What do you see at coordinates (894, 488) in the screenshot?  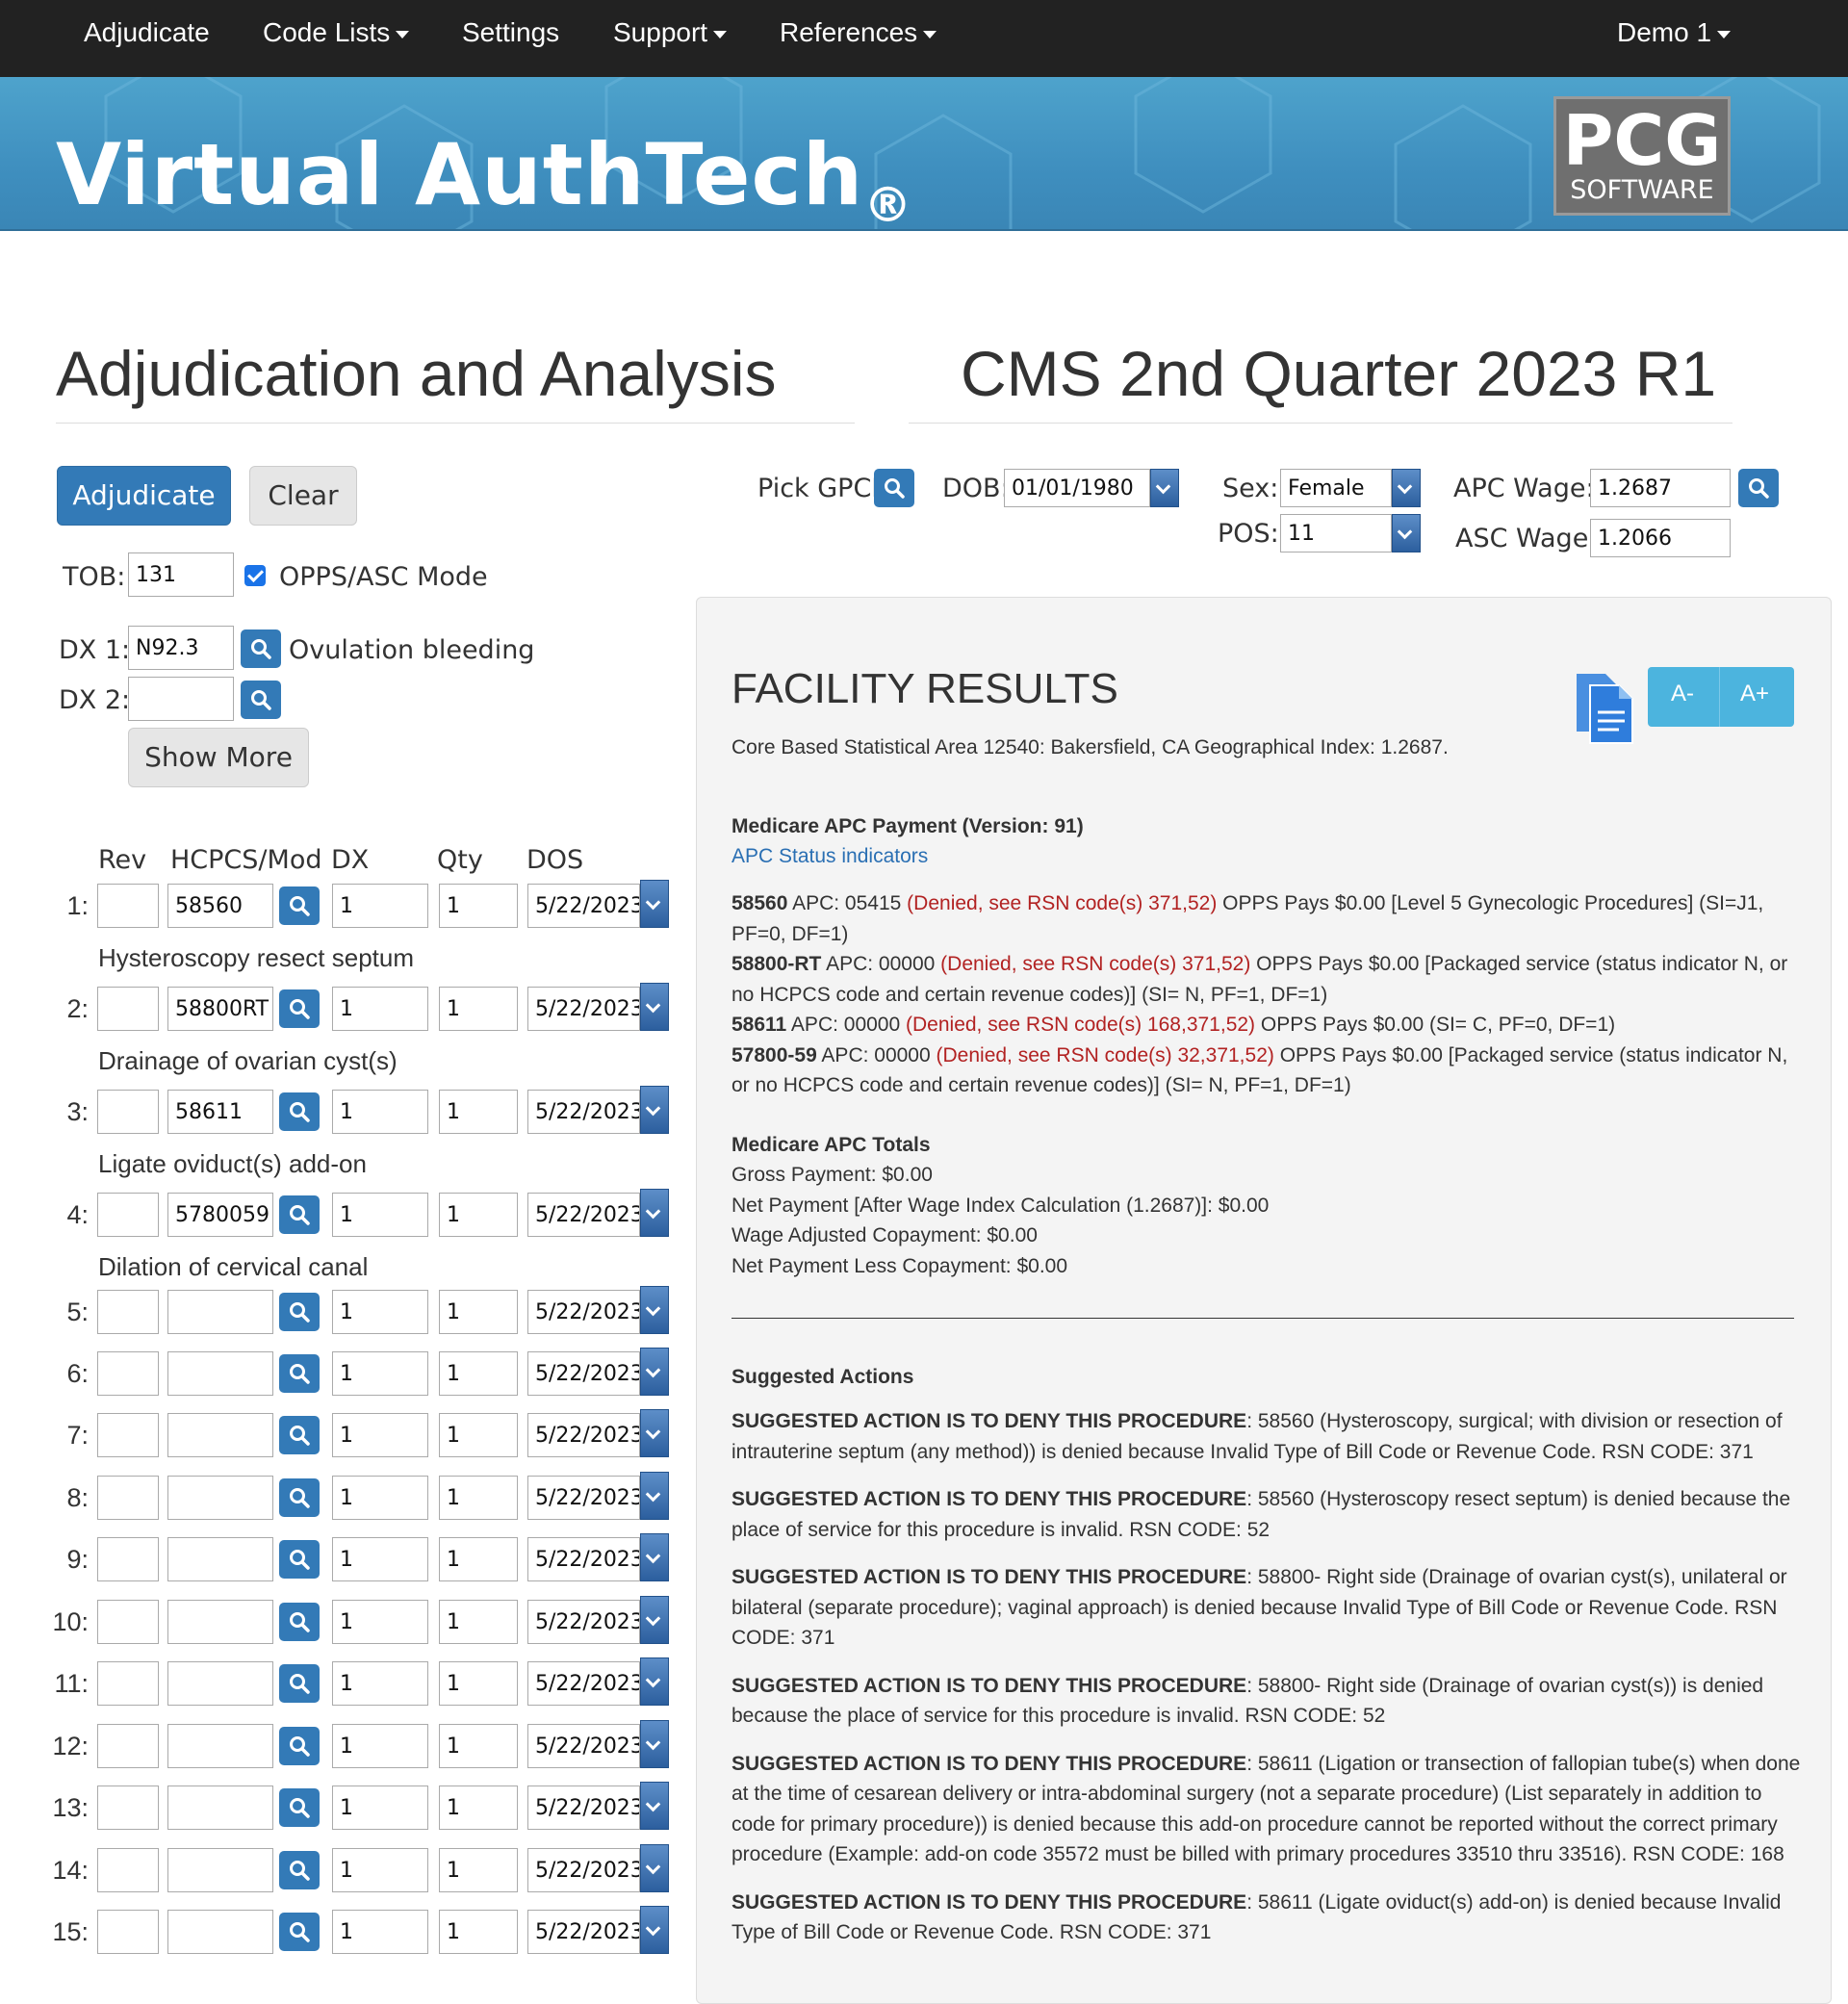 I see `pick-gpci-search-button` at bounding box center [894, 488].